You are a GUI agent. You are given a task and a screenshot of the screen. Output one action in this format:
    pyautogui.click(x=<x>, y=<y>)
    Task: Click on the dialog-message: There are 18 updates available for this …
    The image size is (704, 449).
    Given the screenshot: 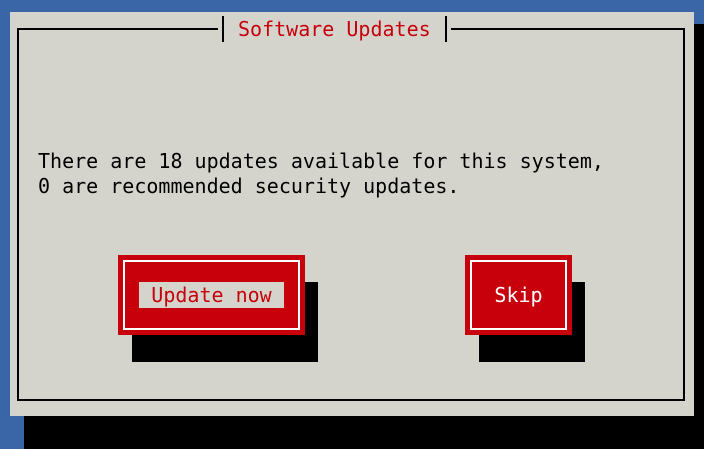 What is the action you would take?
    pyautogui.click(x=321, y=173)
    